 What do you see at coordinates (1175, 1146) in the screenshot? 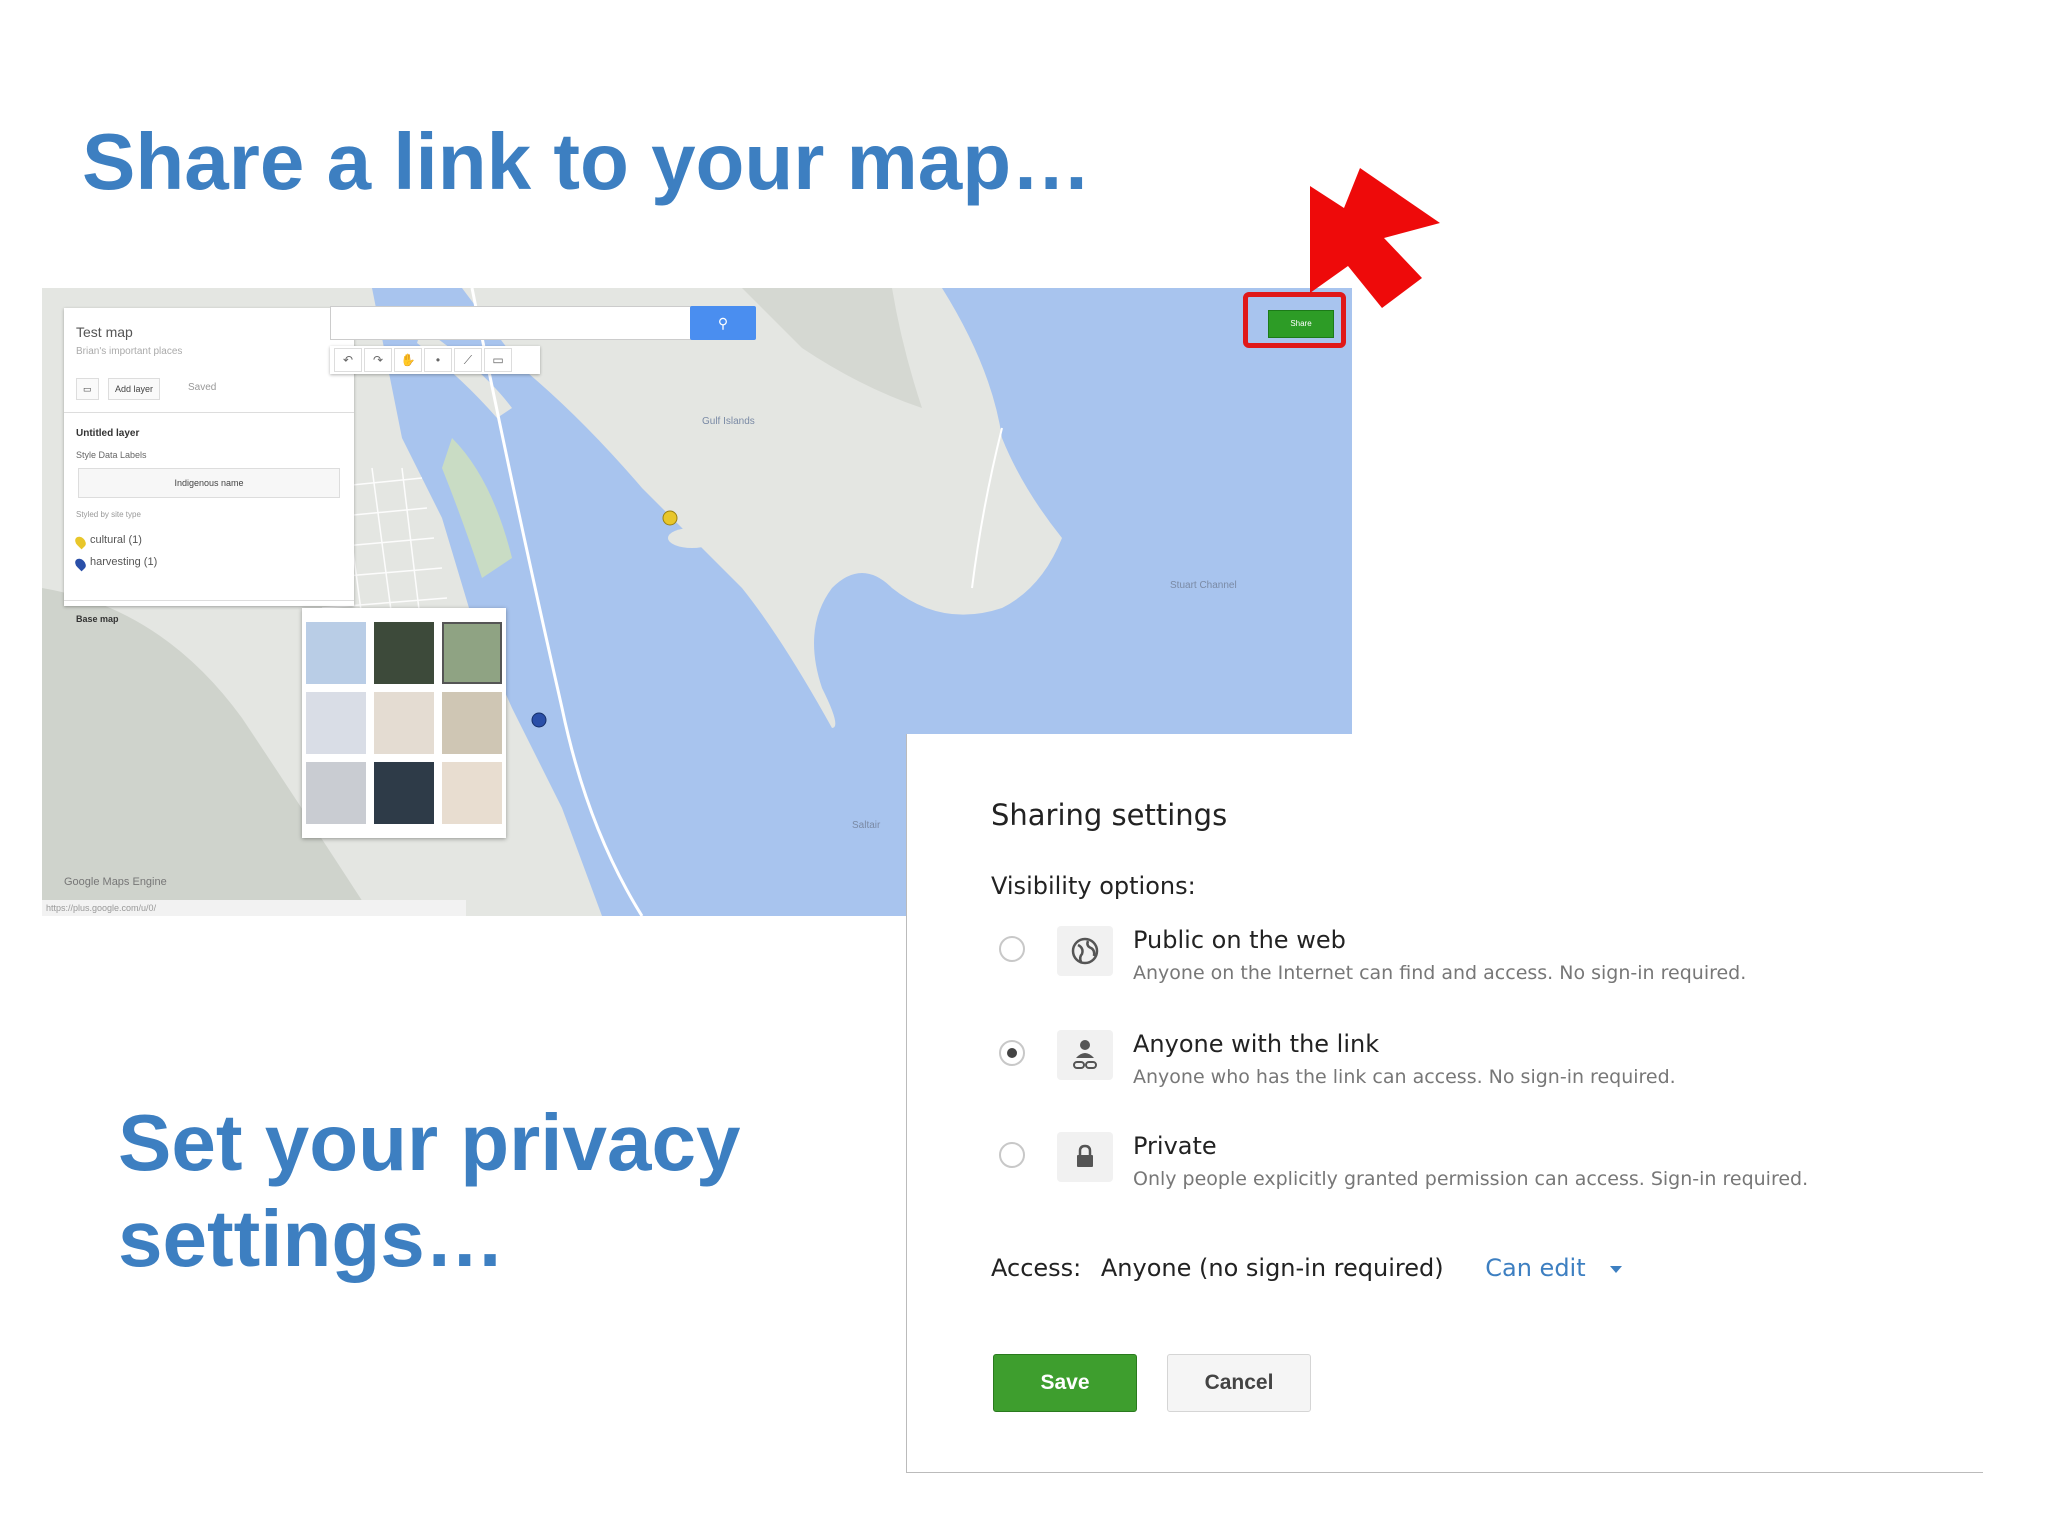
I see `option-label: Private` at bounding box center [1175, 1146].